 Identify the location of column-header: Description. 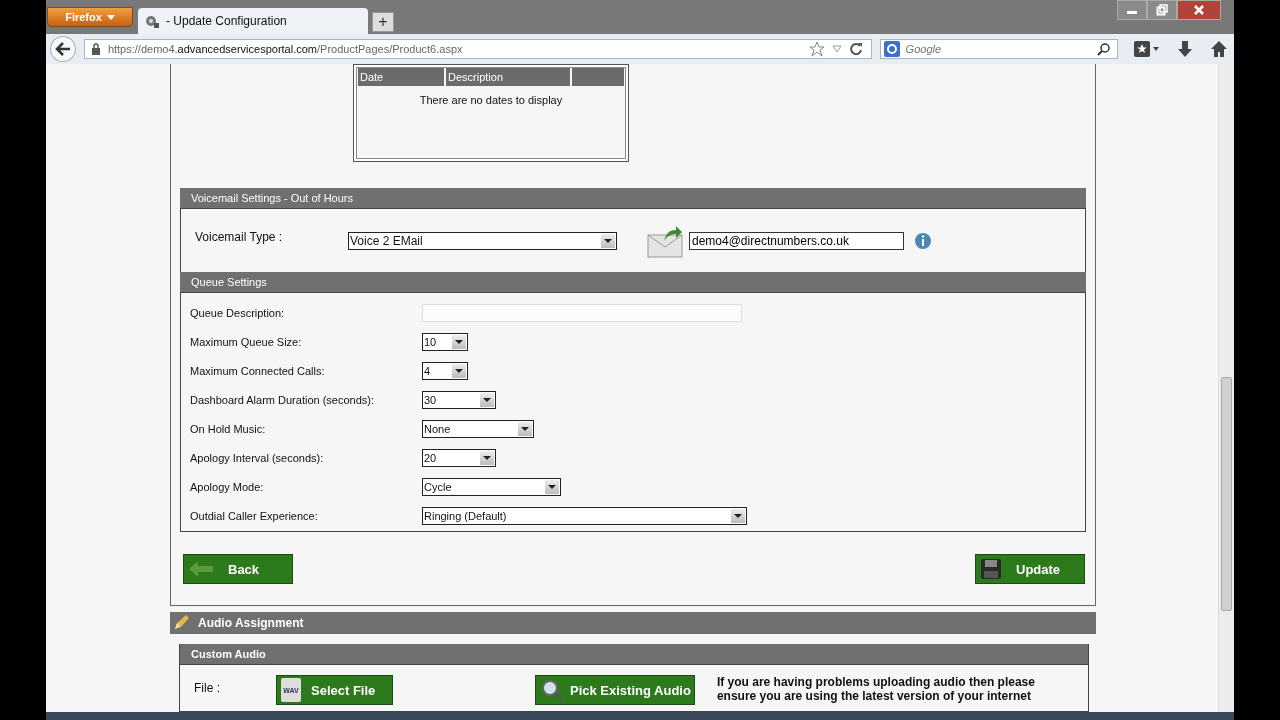
(508, 77).